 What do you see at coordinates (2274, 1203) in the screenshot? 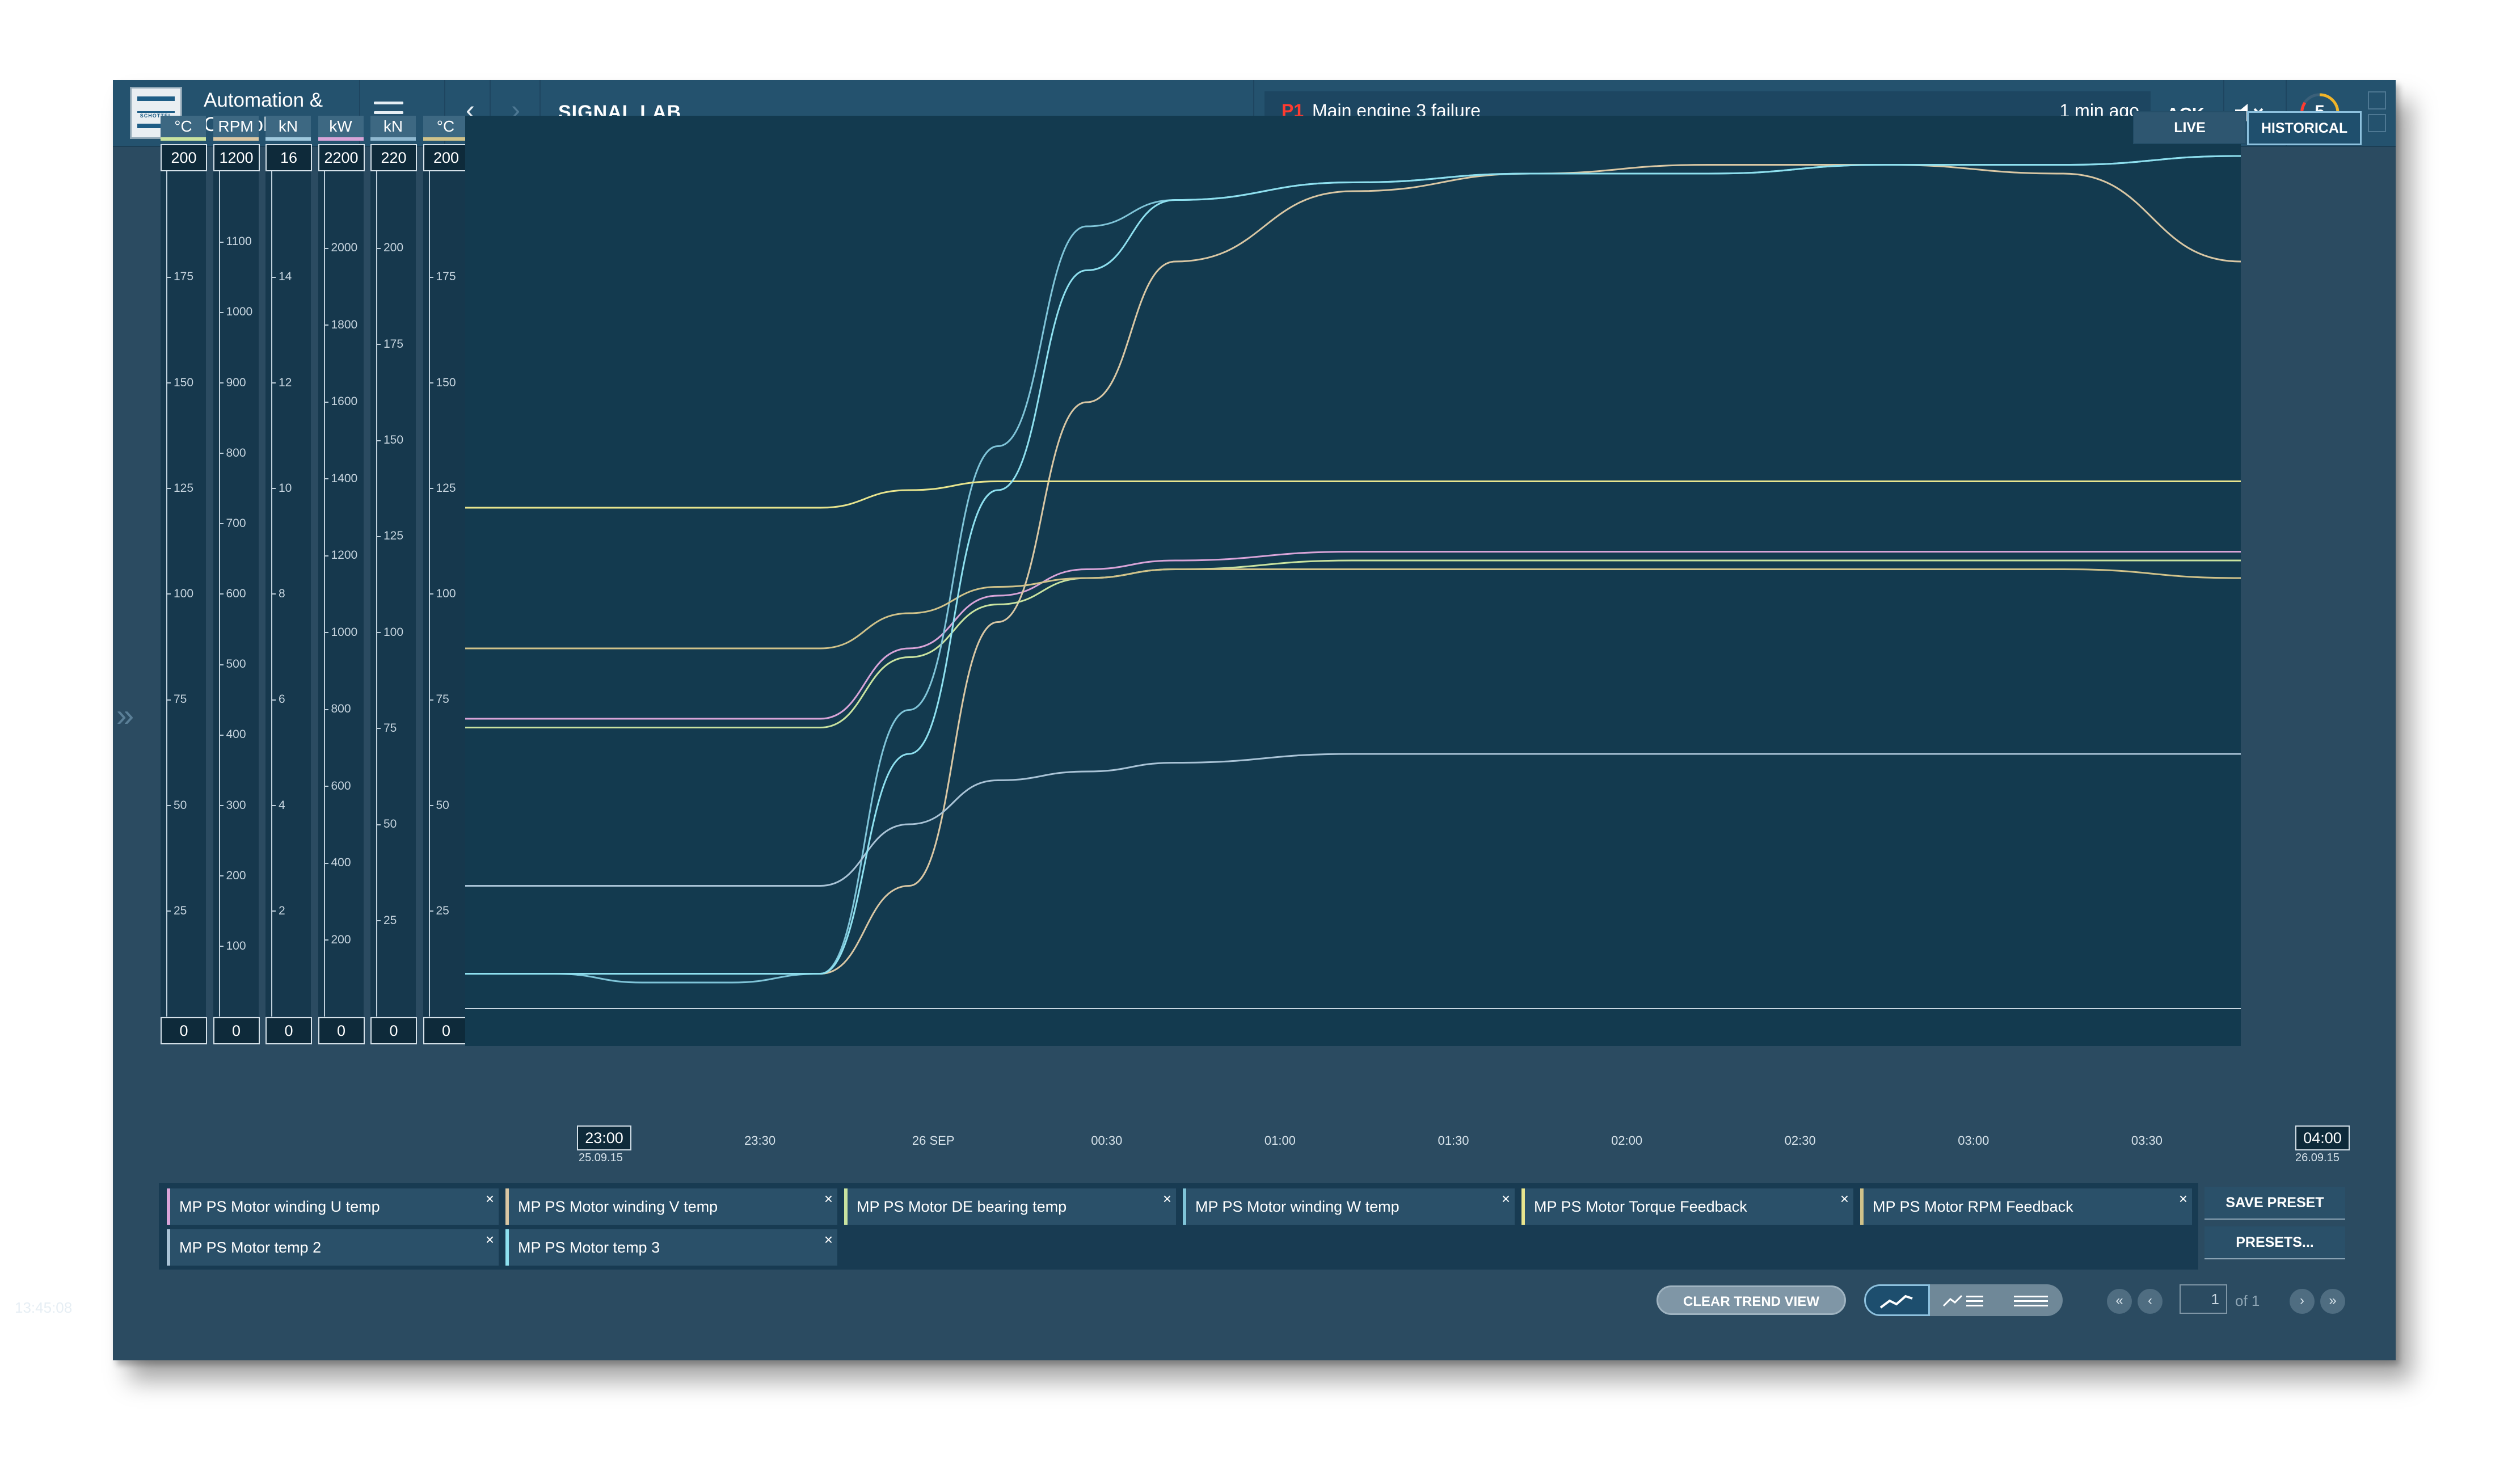
I see `save-preset-button: SAVE PRESET` at bounding box center [2274, 1203].